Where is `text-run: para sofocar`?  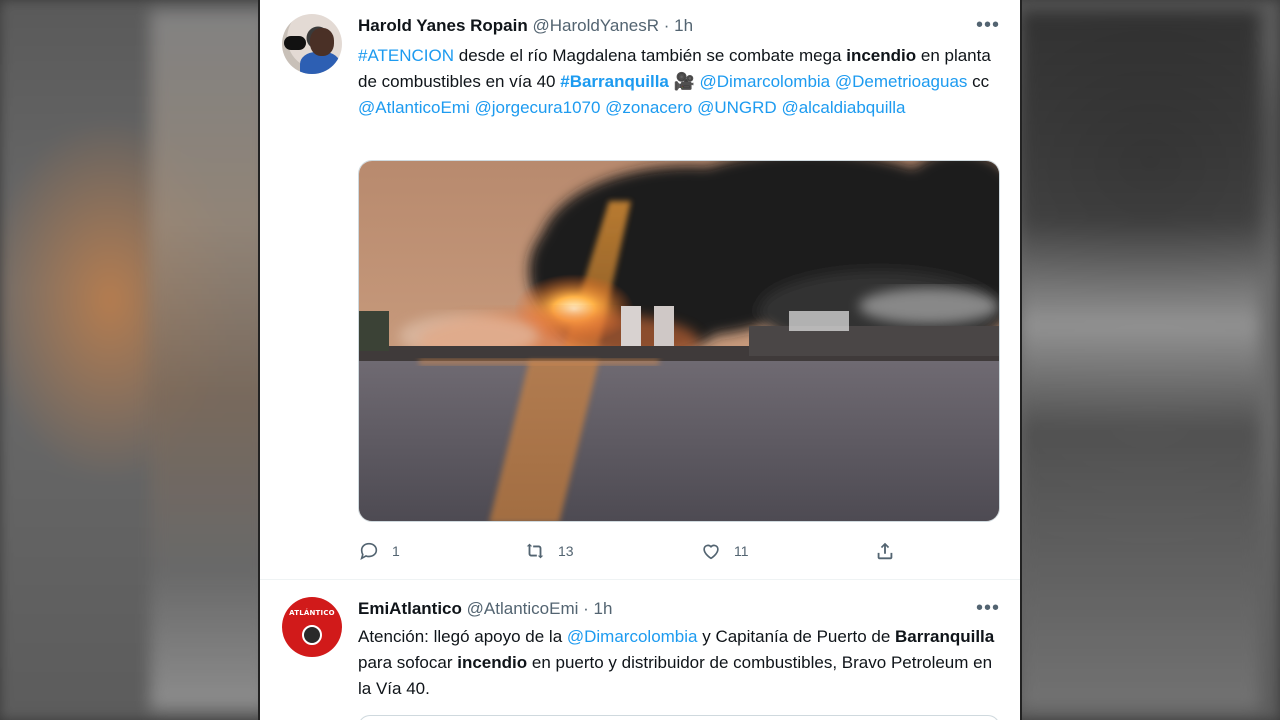
text-run: para sofocar is located at coordinates (408, 662).